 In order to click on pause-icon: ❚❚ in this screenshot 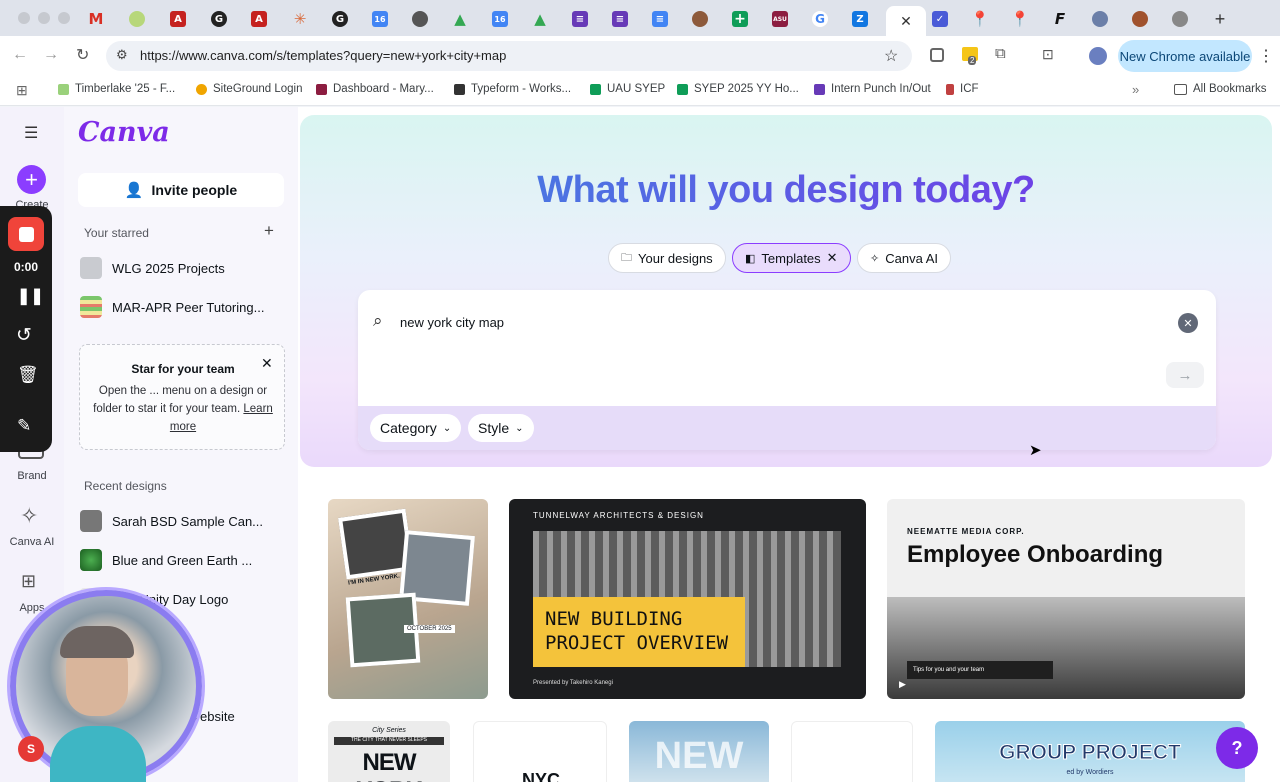, I will do `click(30, 296)`.